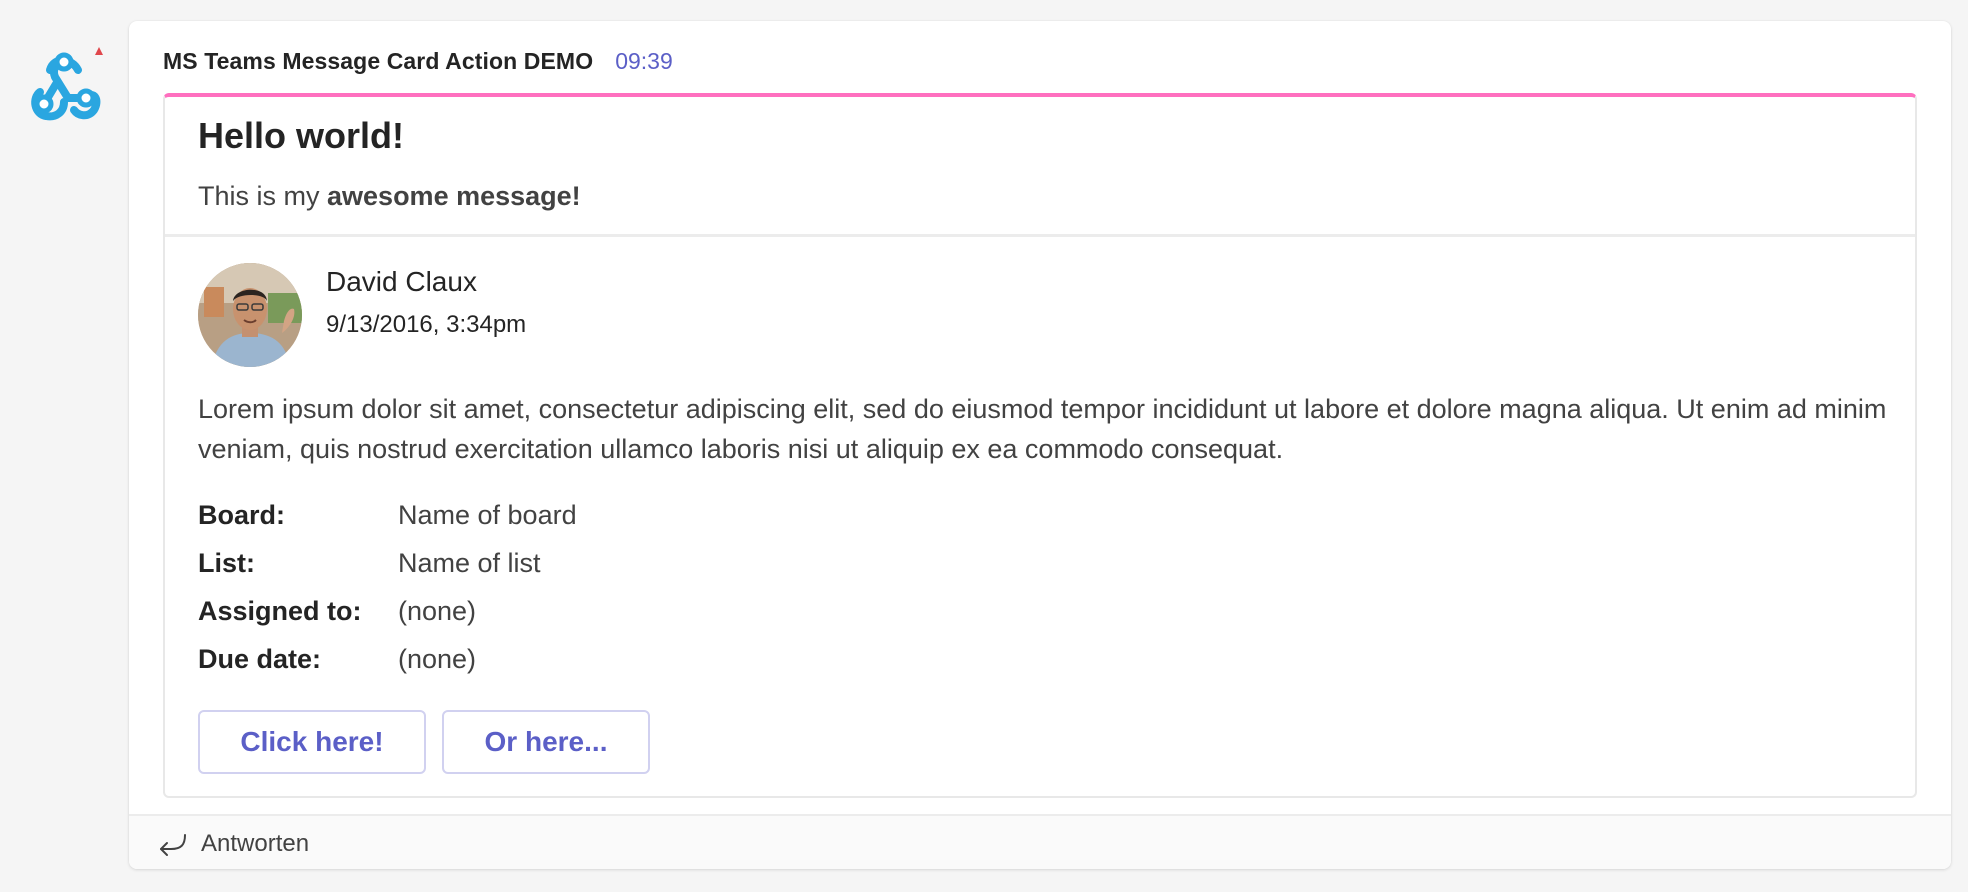  I want to click on fact-name: Board:, so click(241, 514).